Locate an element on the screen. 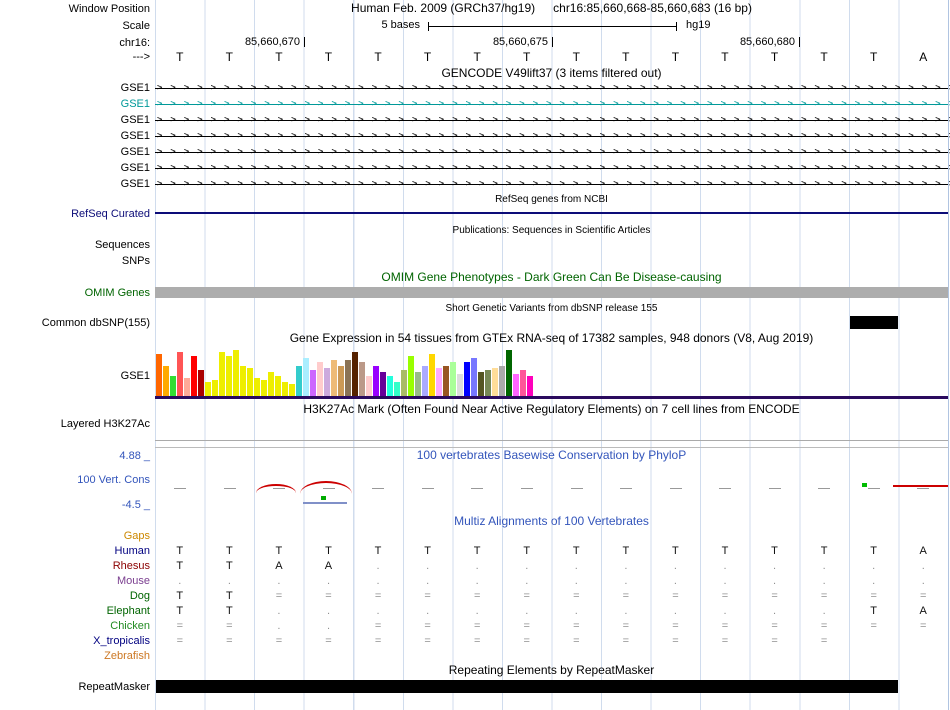 The image size is (950, 710). refseq-track-label: RefSeq Curated is located at coordinates (75, 214).